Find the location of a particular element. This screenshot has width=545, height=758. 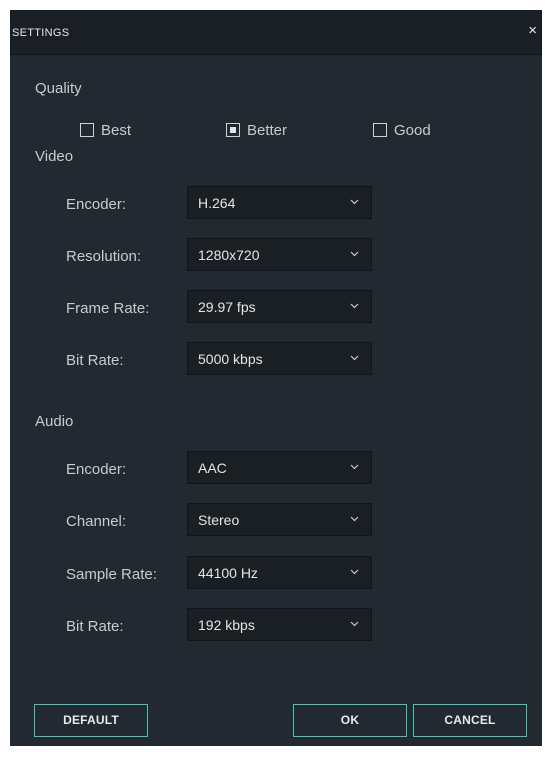

video-encoder-label: Encoder: is located at coordinates (96, 204).